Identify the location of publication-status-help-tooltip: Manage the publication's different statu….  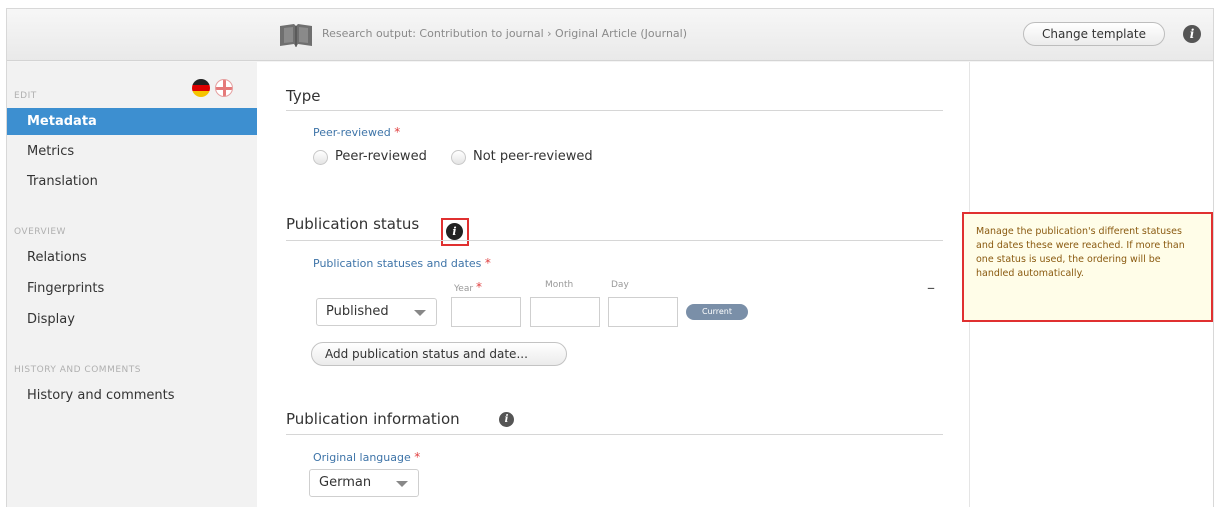
(1087, 267).